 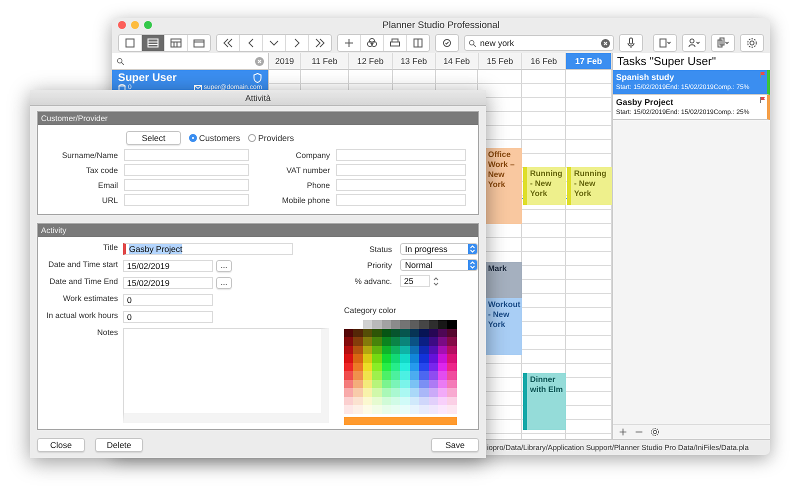 What do you see at coordinates (379, 265) in the screenshot?
I see `field-label: Priority` at bounding box center [379, 265].